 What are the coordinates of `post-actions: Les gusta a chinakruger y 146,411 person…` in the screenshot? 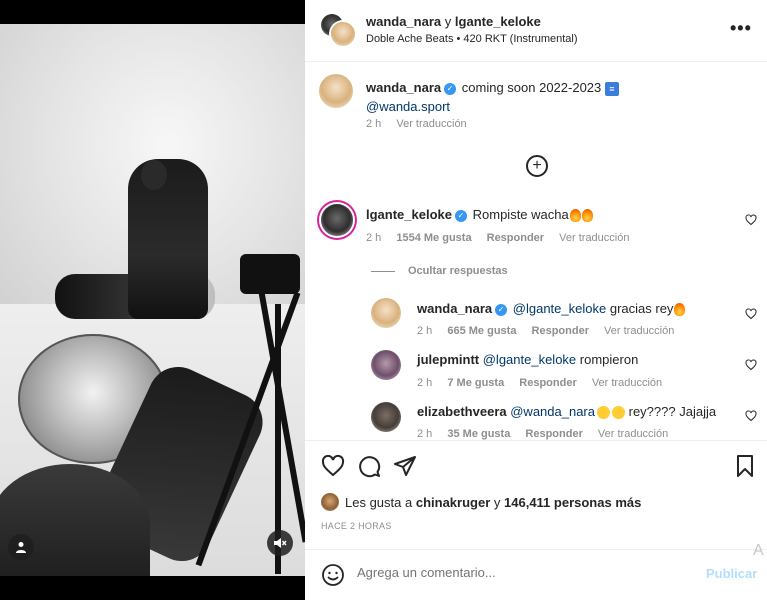 It's located at (536, 495).